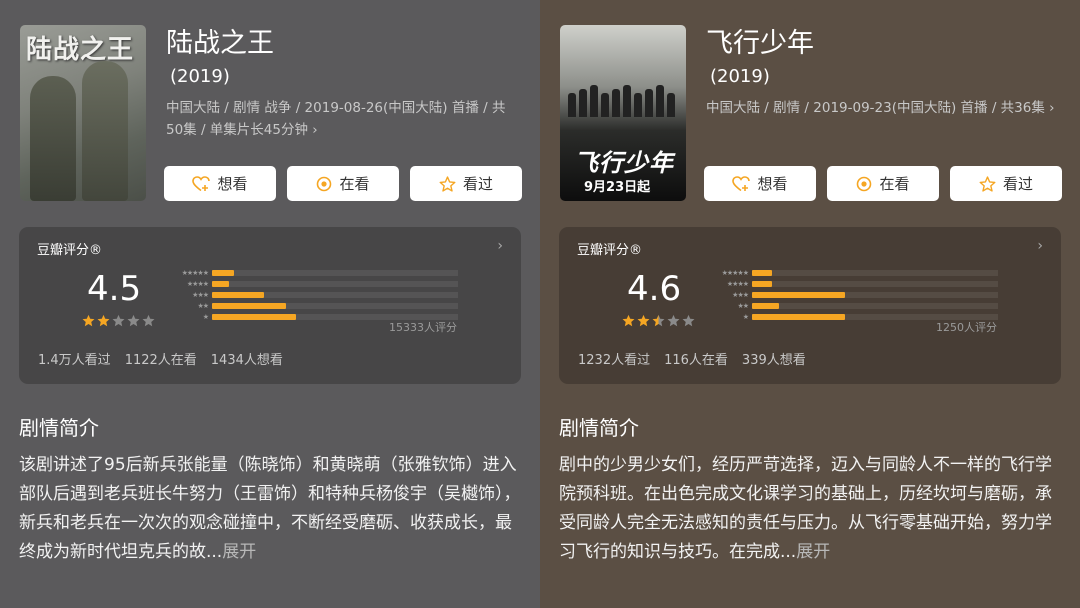 This screenshot has width=1080, height=608. What do you see at coordinates (80, 50) in the screenshot?
I see `poster-title: 陆战之王` at bounding box center [80, 50].